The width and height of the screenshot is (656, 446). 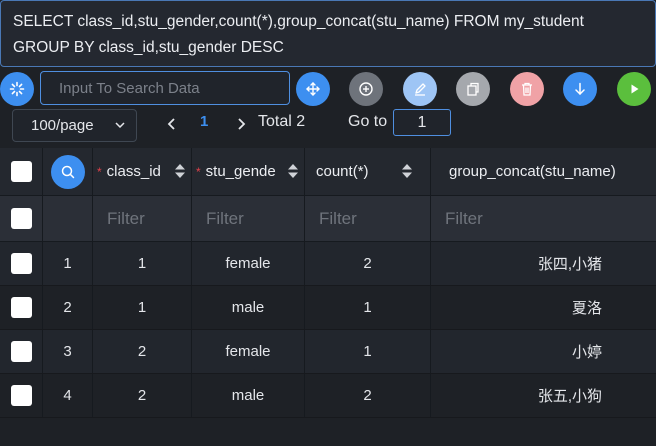 I want to click on move-button, so click(x=313, y=89).